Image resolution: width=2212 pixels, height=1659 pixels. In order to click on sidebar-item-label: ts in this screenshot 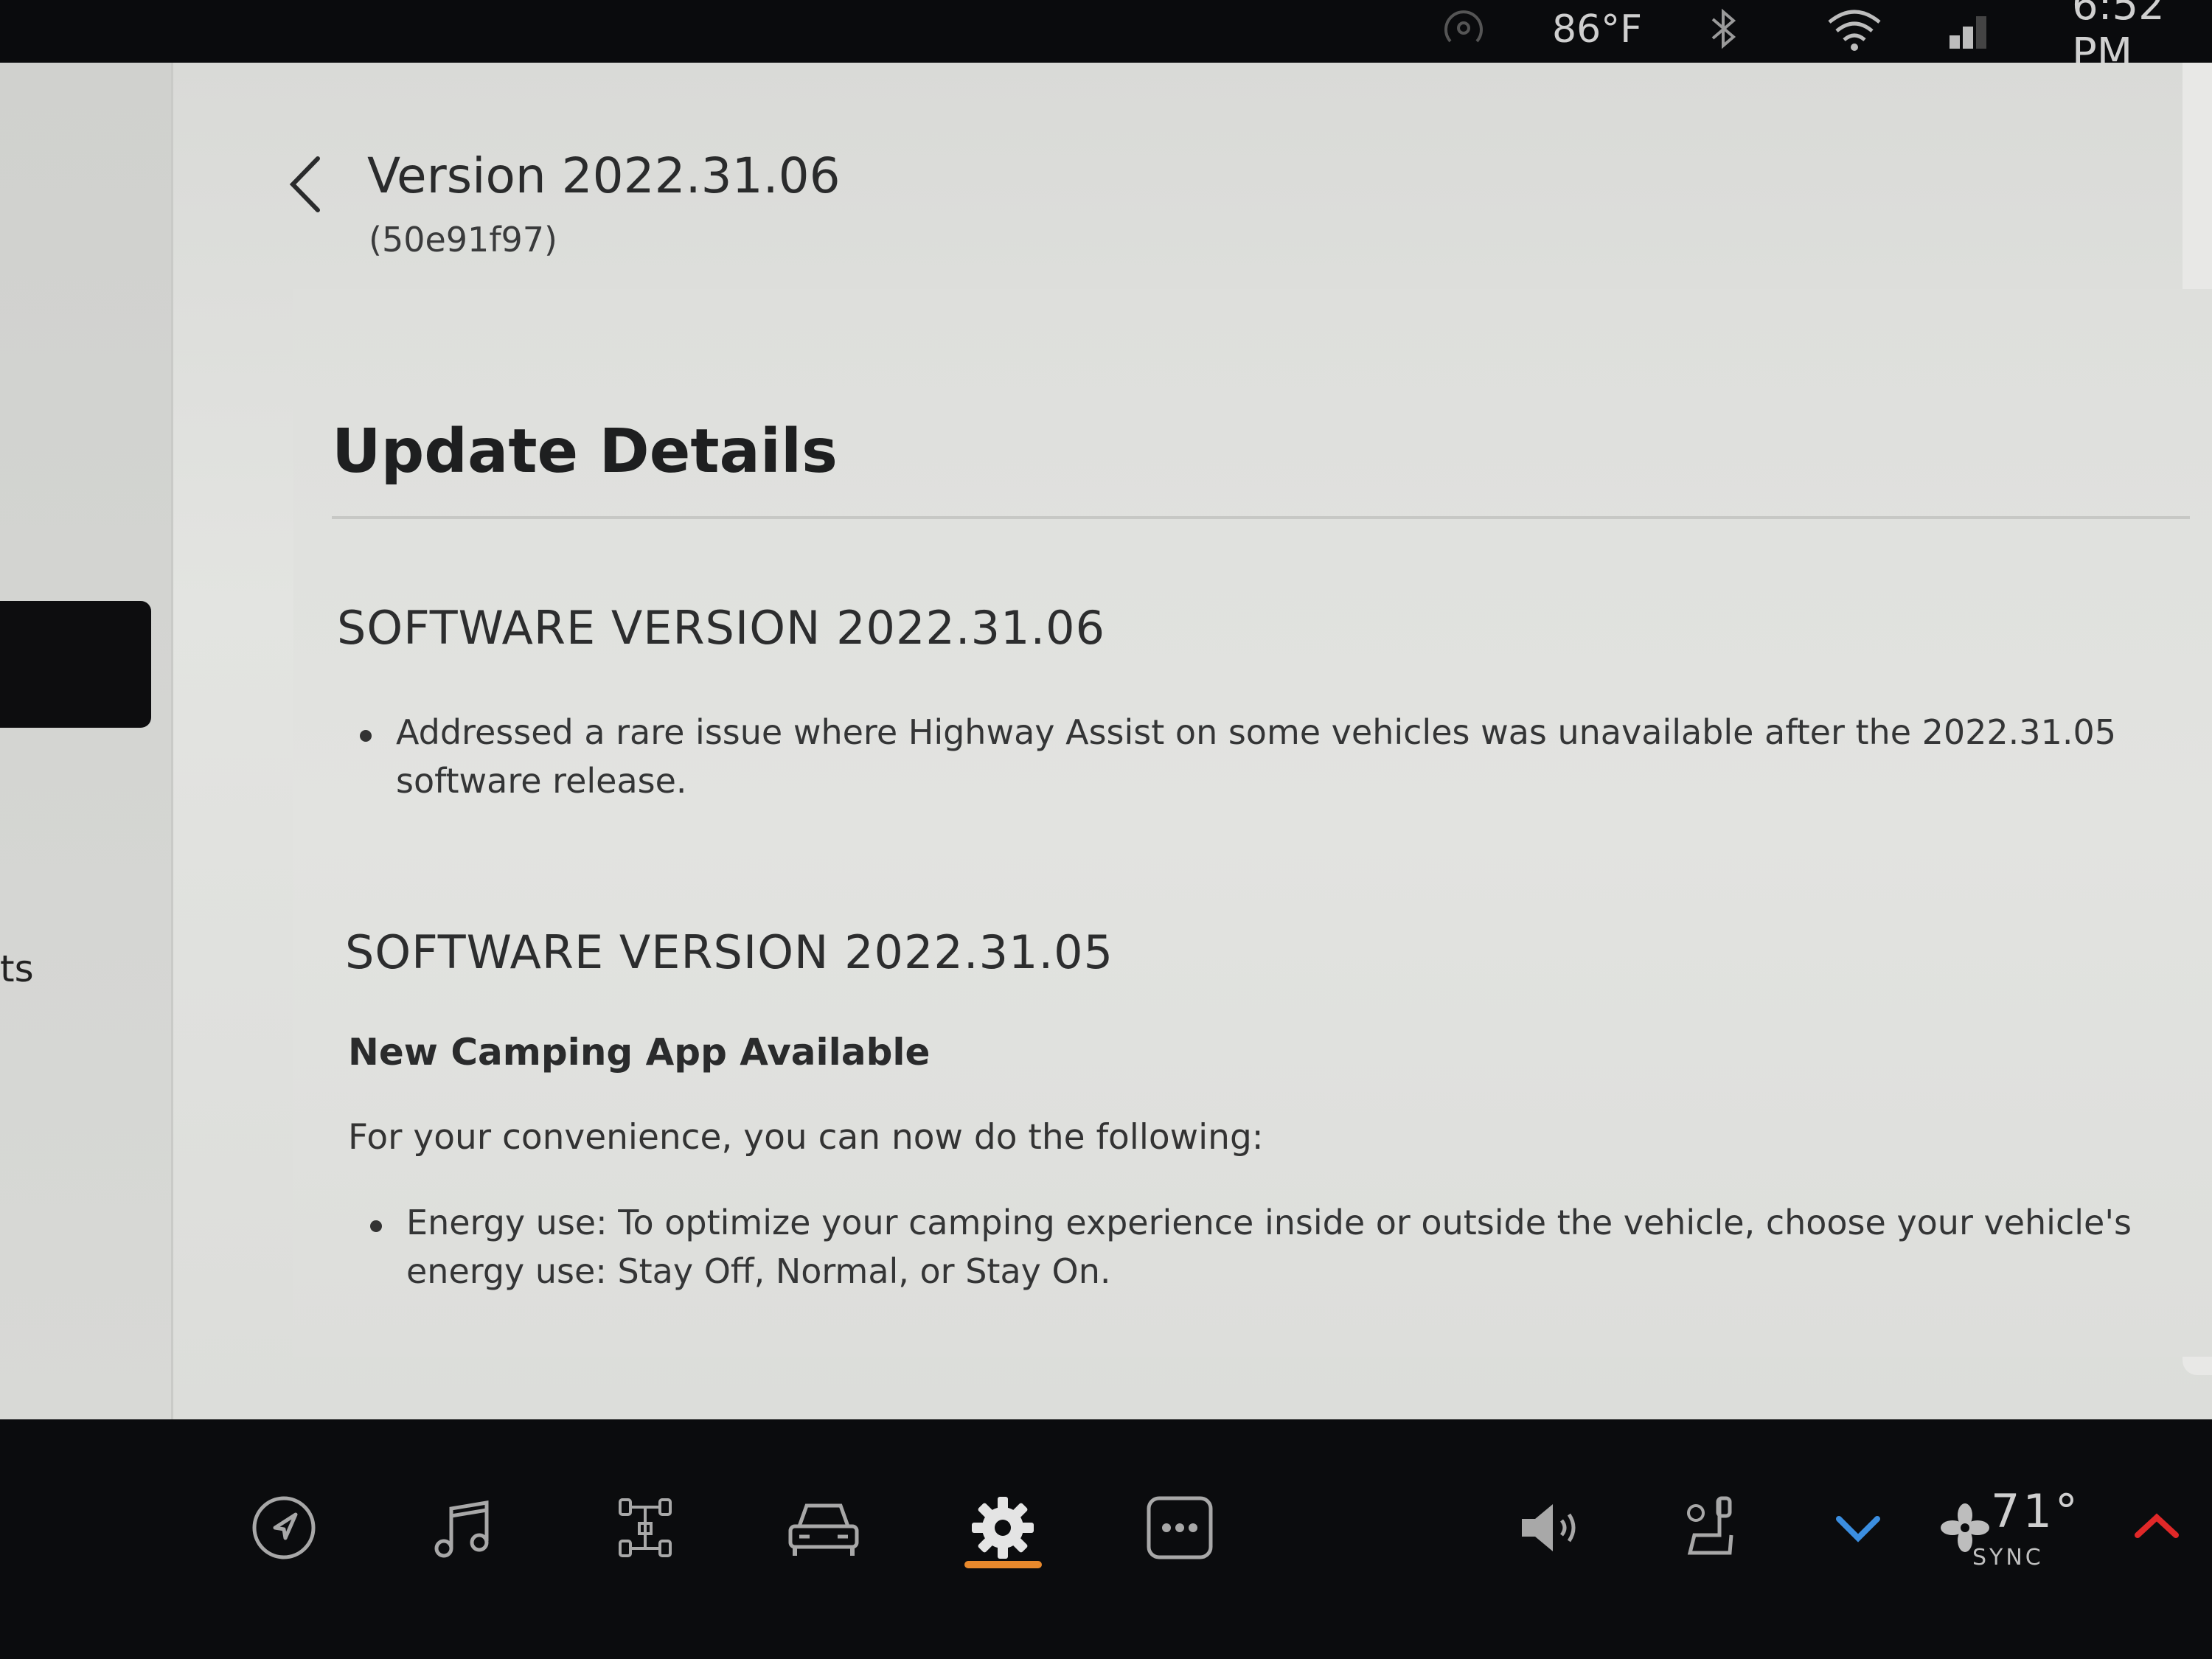, I will do `click(17, 968)`.